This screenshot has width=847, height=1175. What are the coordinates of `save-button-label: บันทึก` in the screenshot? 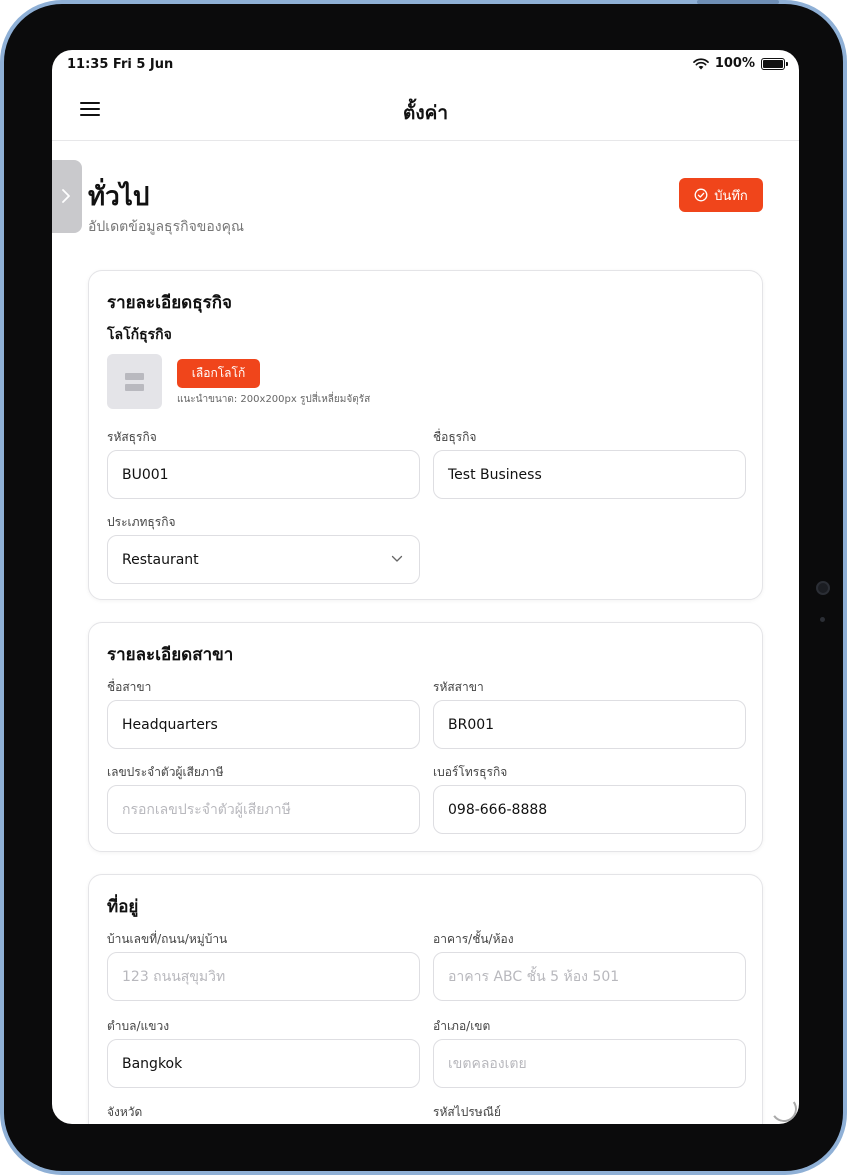 It's located at (731, 196).